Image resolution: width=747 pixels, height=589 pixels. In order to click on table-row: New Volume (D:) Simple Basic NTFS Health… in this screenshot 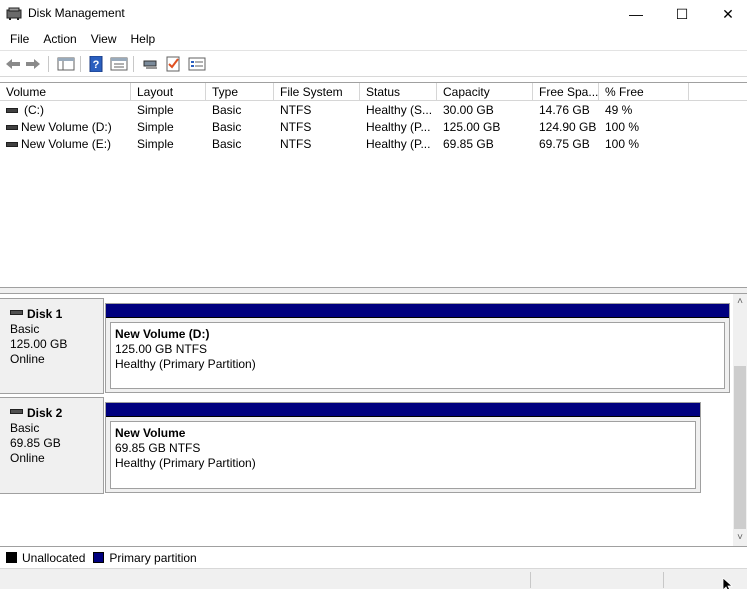, I will do `click(373, 127)`.